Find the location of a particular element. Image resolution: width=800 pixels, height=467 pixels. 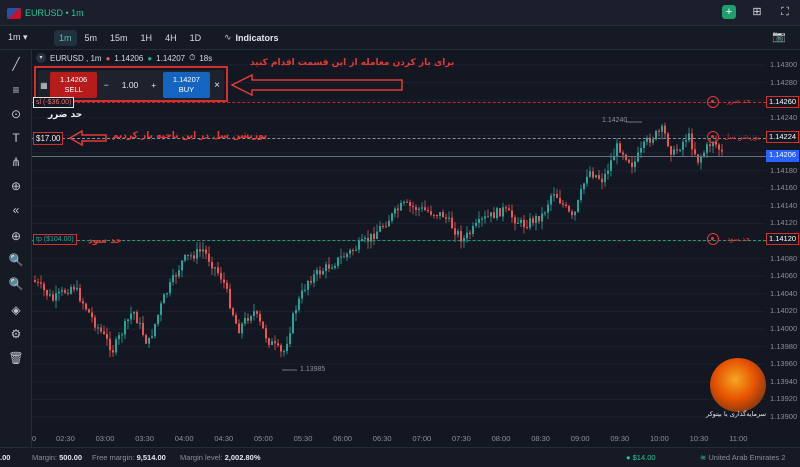

rewind-icon: « is located at coordinates (16, 210).